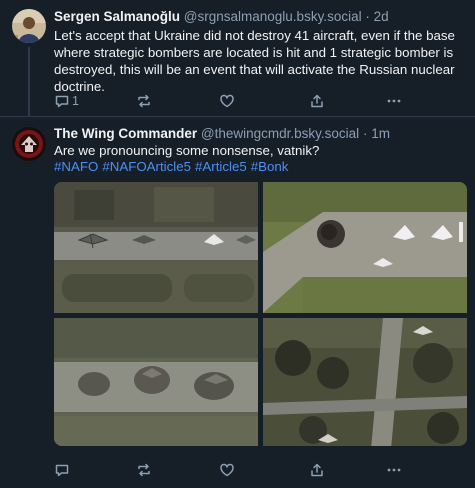 Image resolution: width=475 pixels, height=488 pixels. I want to click on hashtag-link: #NAFO, so click(76, 166).